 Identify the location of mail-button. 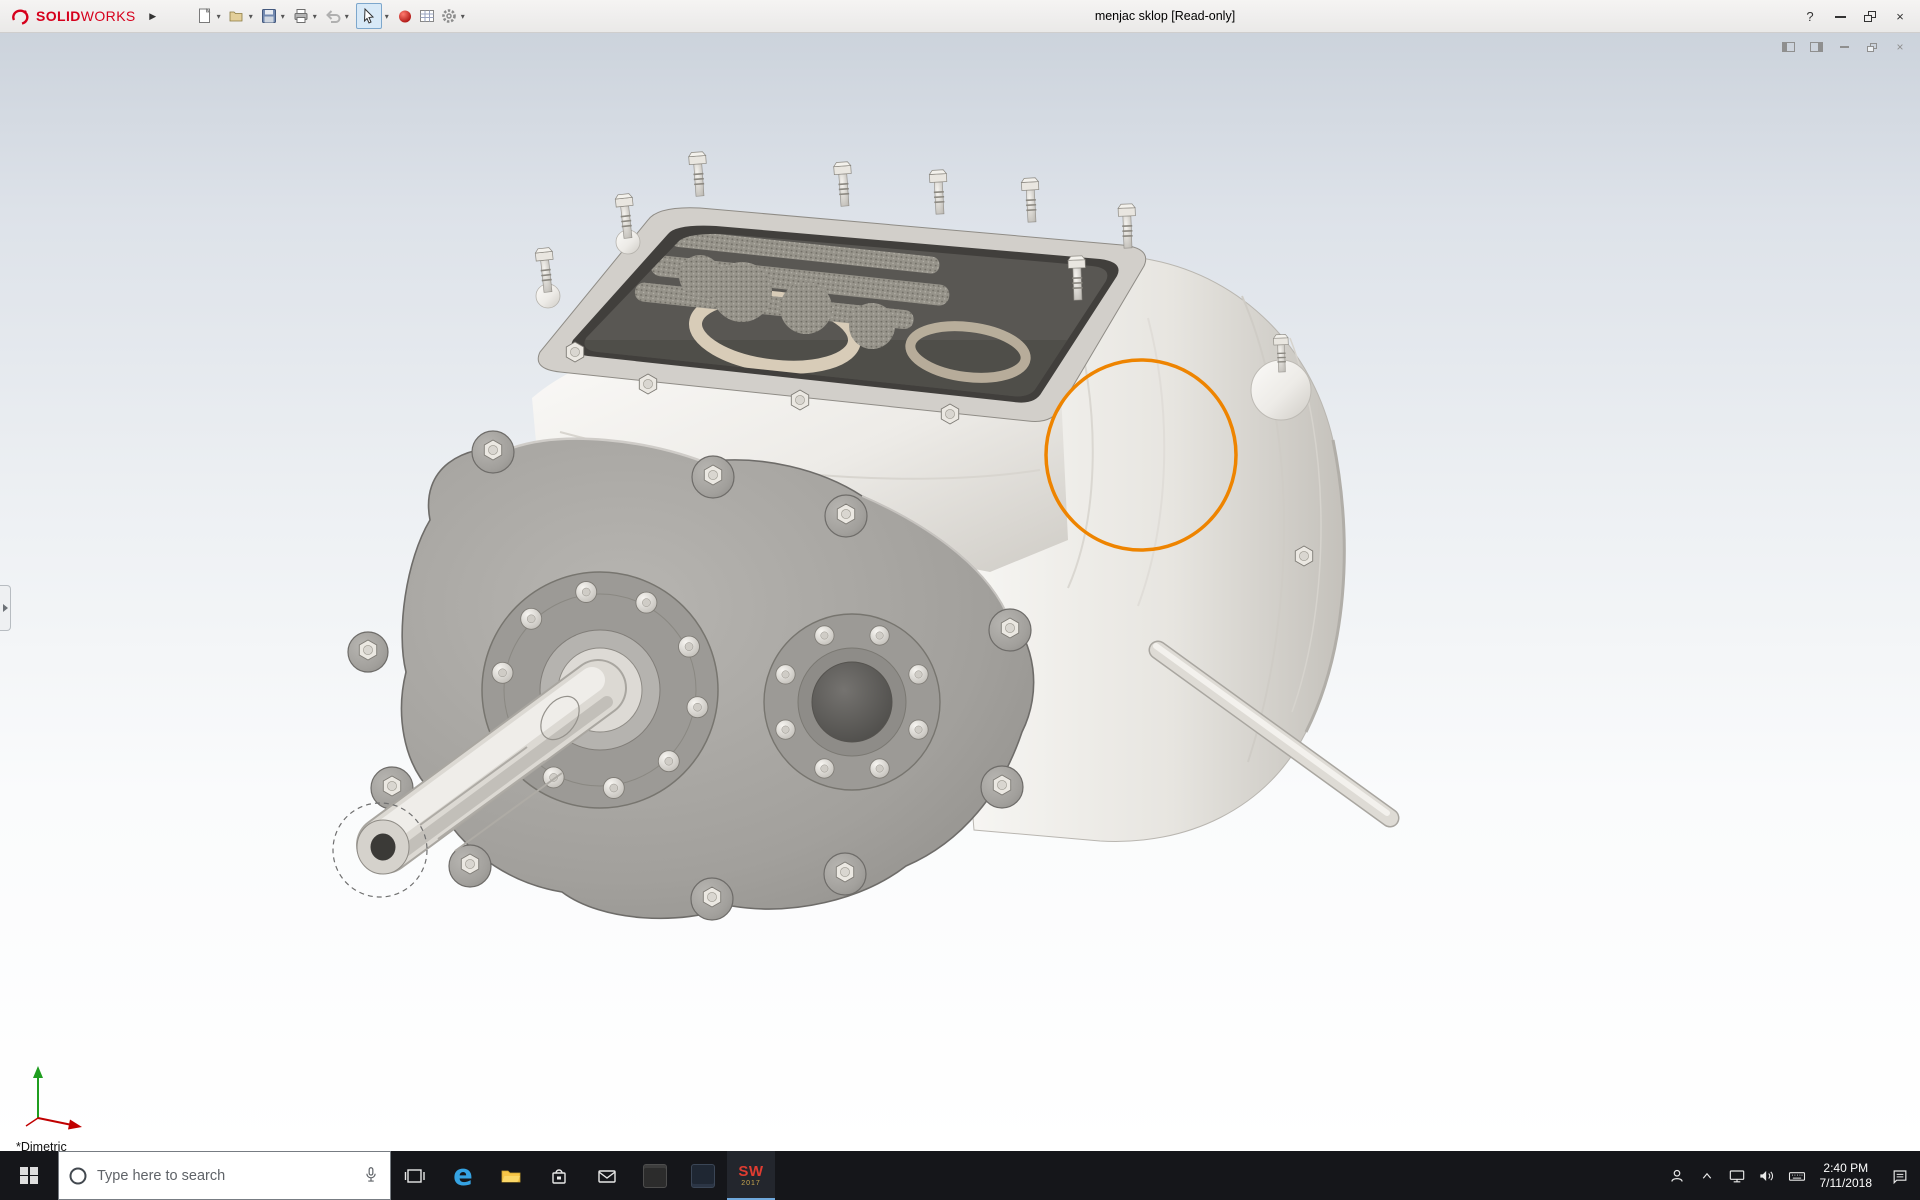
(607, 1175).